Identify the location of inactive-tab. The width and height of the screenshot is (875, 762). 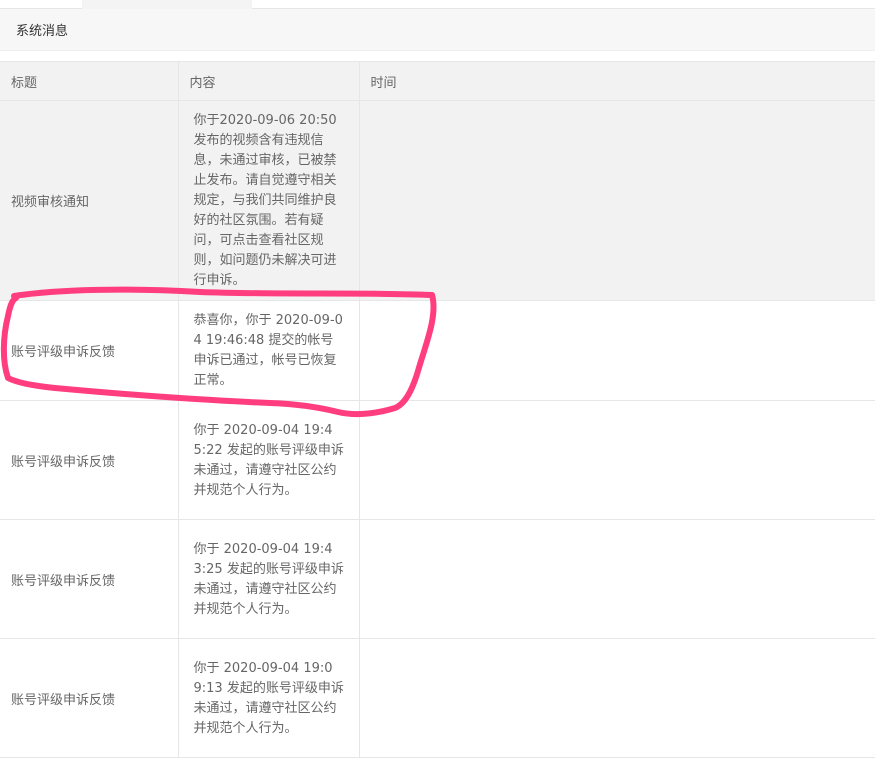
(167, 4).